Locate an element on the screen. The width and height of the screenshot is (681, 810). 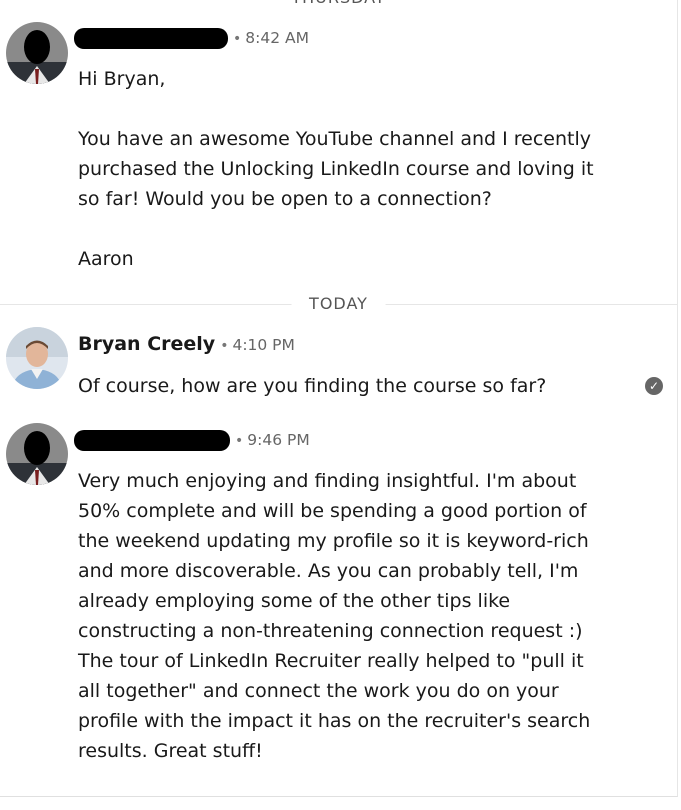
message-paragraph: Aaron is located at coordinates (106, 259).